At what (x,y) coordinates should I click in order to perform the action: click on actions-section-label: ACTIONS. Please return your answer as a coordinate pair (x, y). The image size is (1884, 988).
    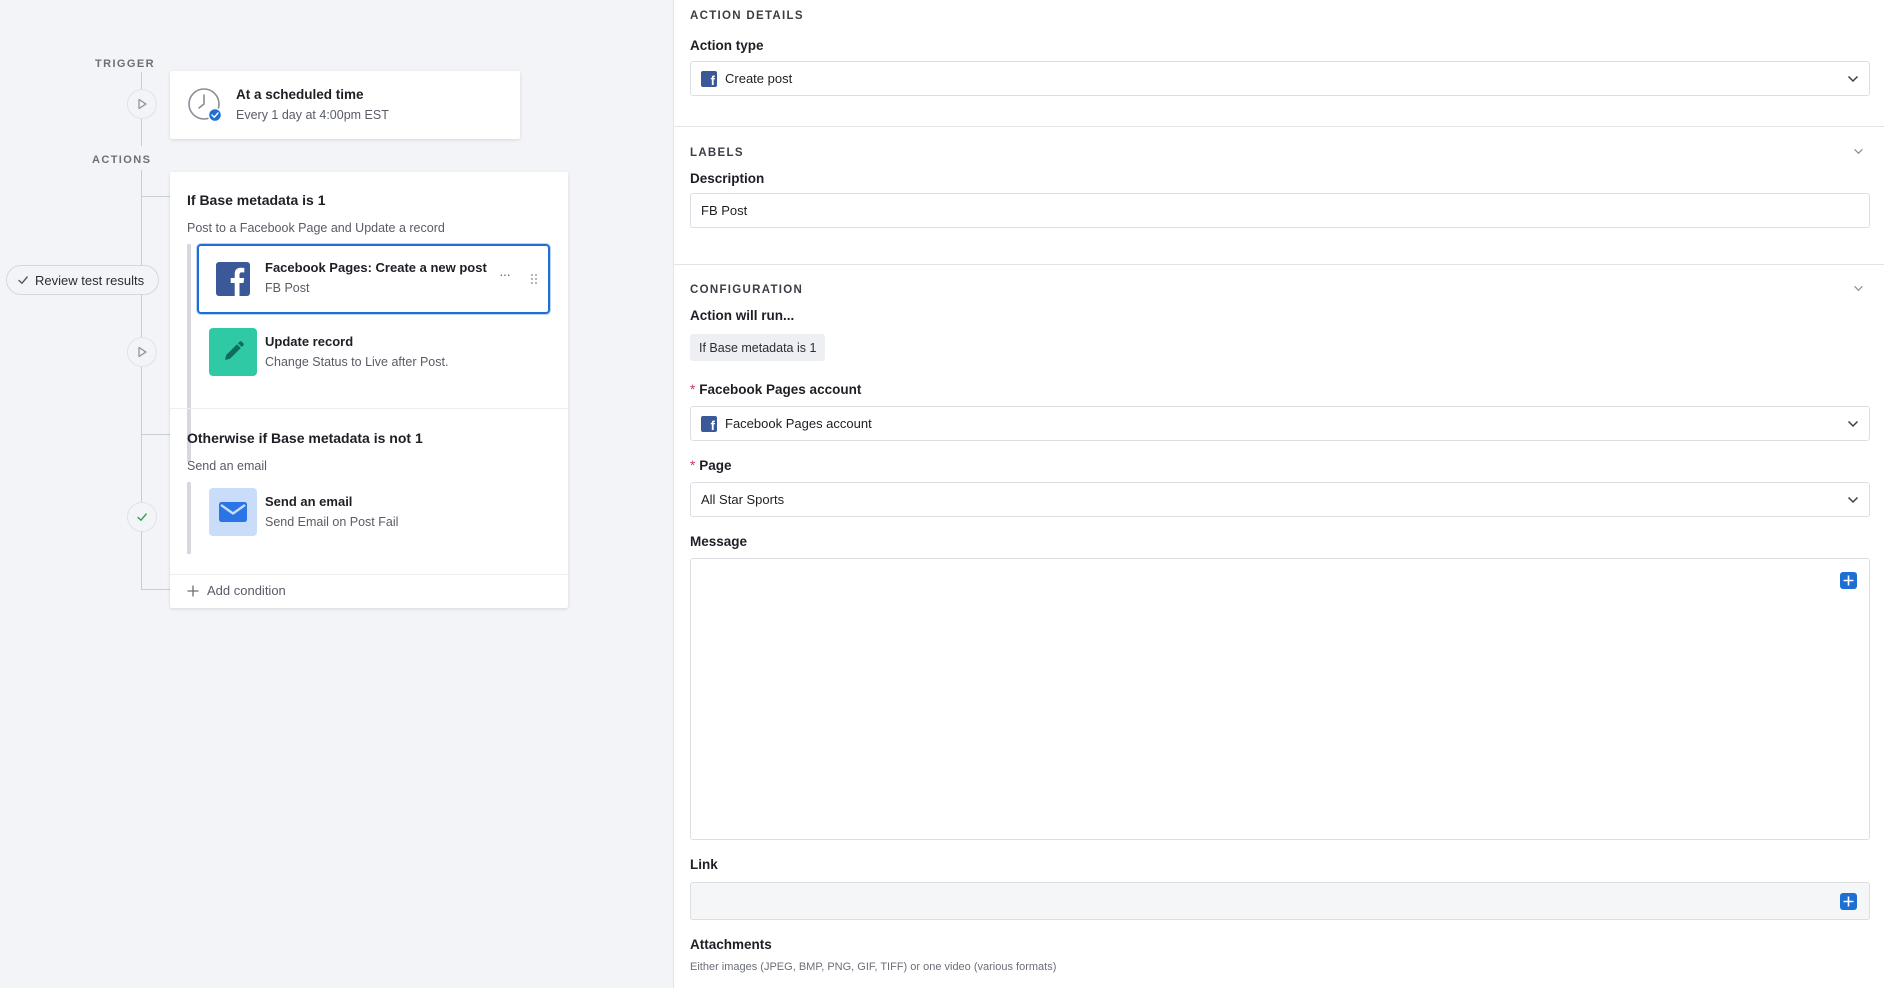
    Looking at the image, I should click on (122, 160).